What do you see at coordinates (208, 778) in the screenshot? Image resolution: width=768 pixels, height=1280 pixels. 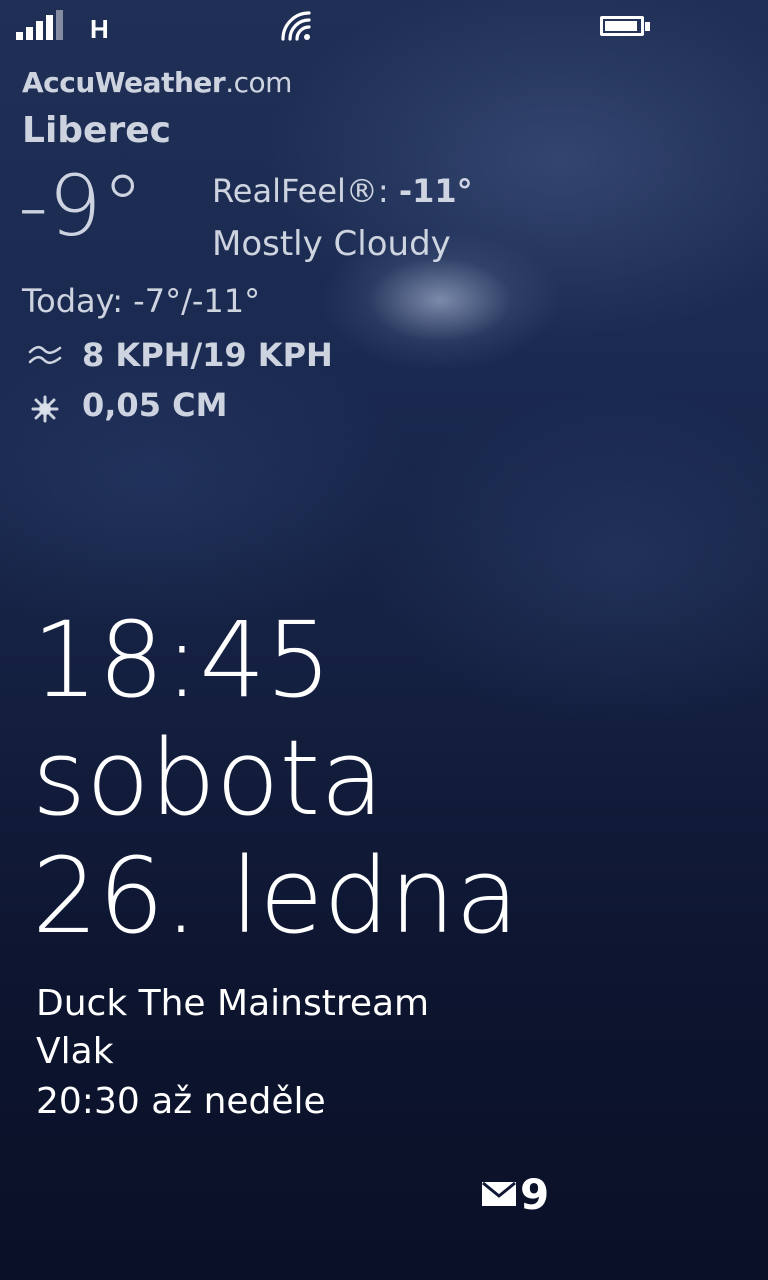 I see `lock-screen-day: sobota` at bounding box center [208, 778].